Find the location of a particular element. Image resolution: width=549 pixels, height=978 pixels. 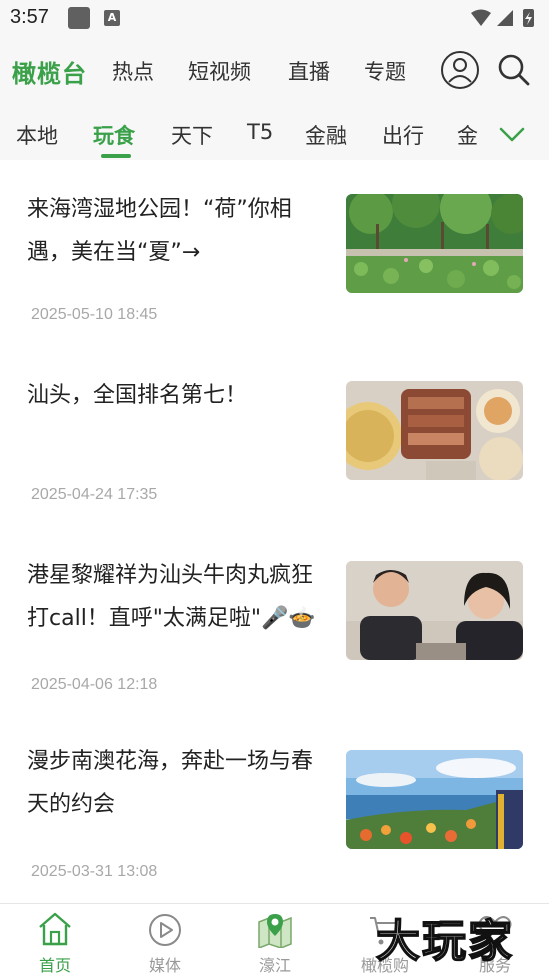

user-icon is located at coordinates (460, 70).